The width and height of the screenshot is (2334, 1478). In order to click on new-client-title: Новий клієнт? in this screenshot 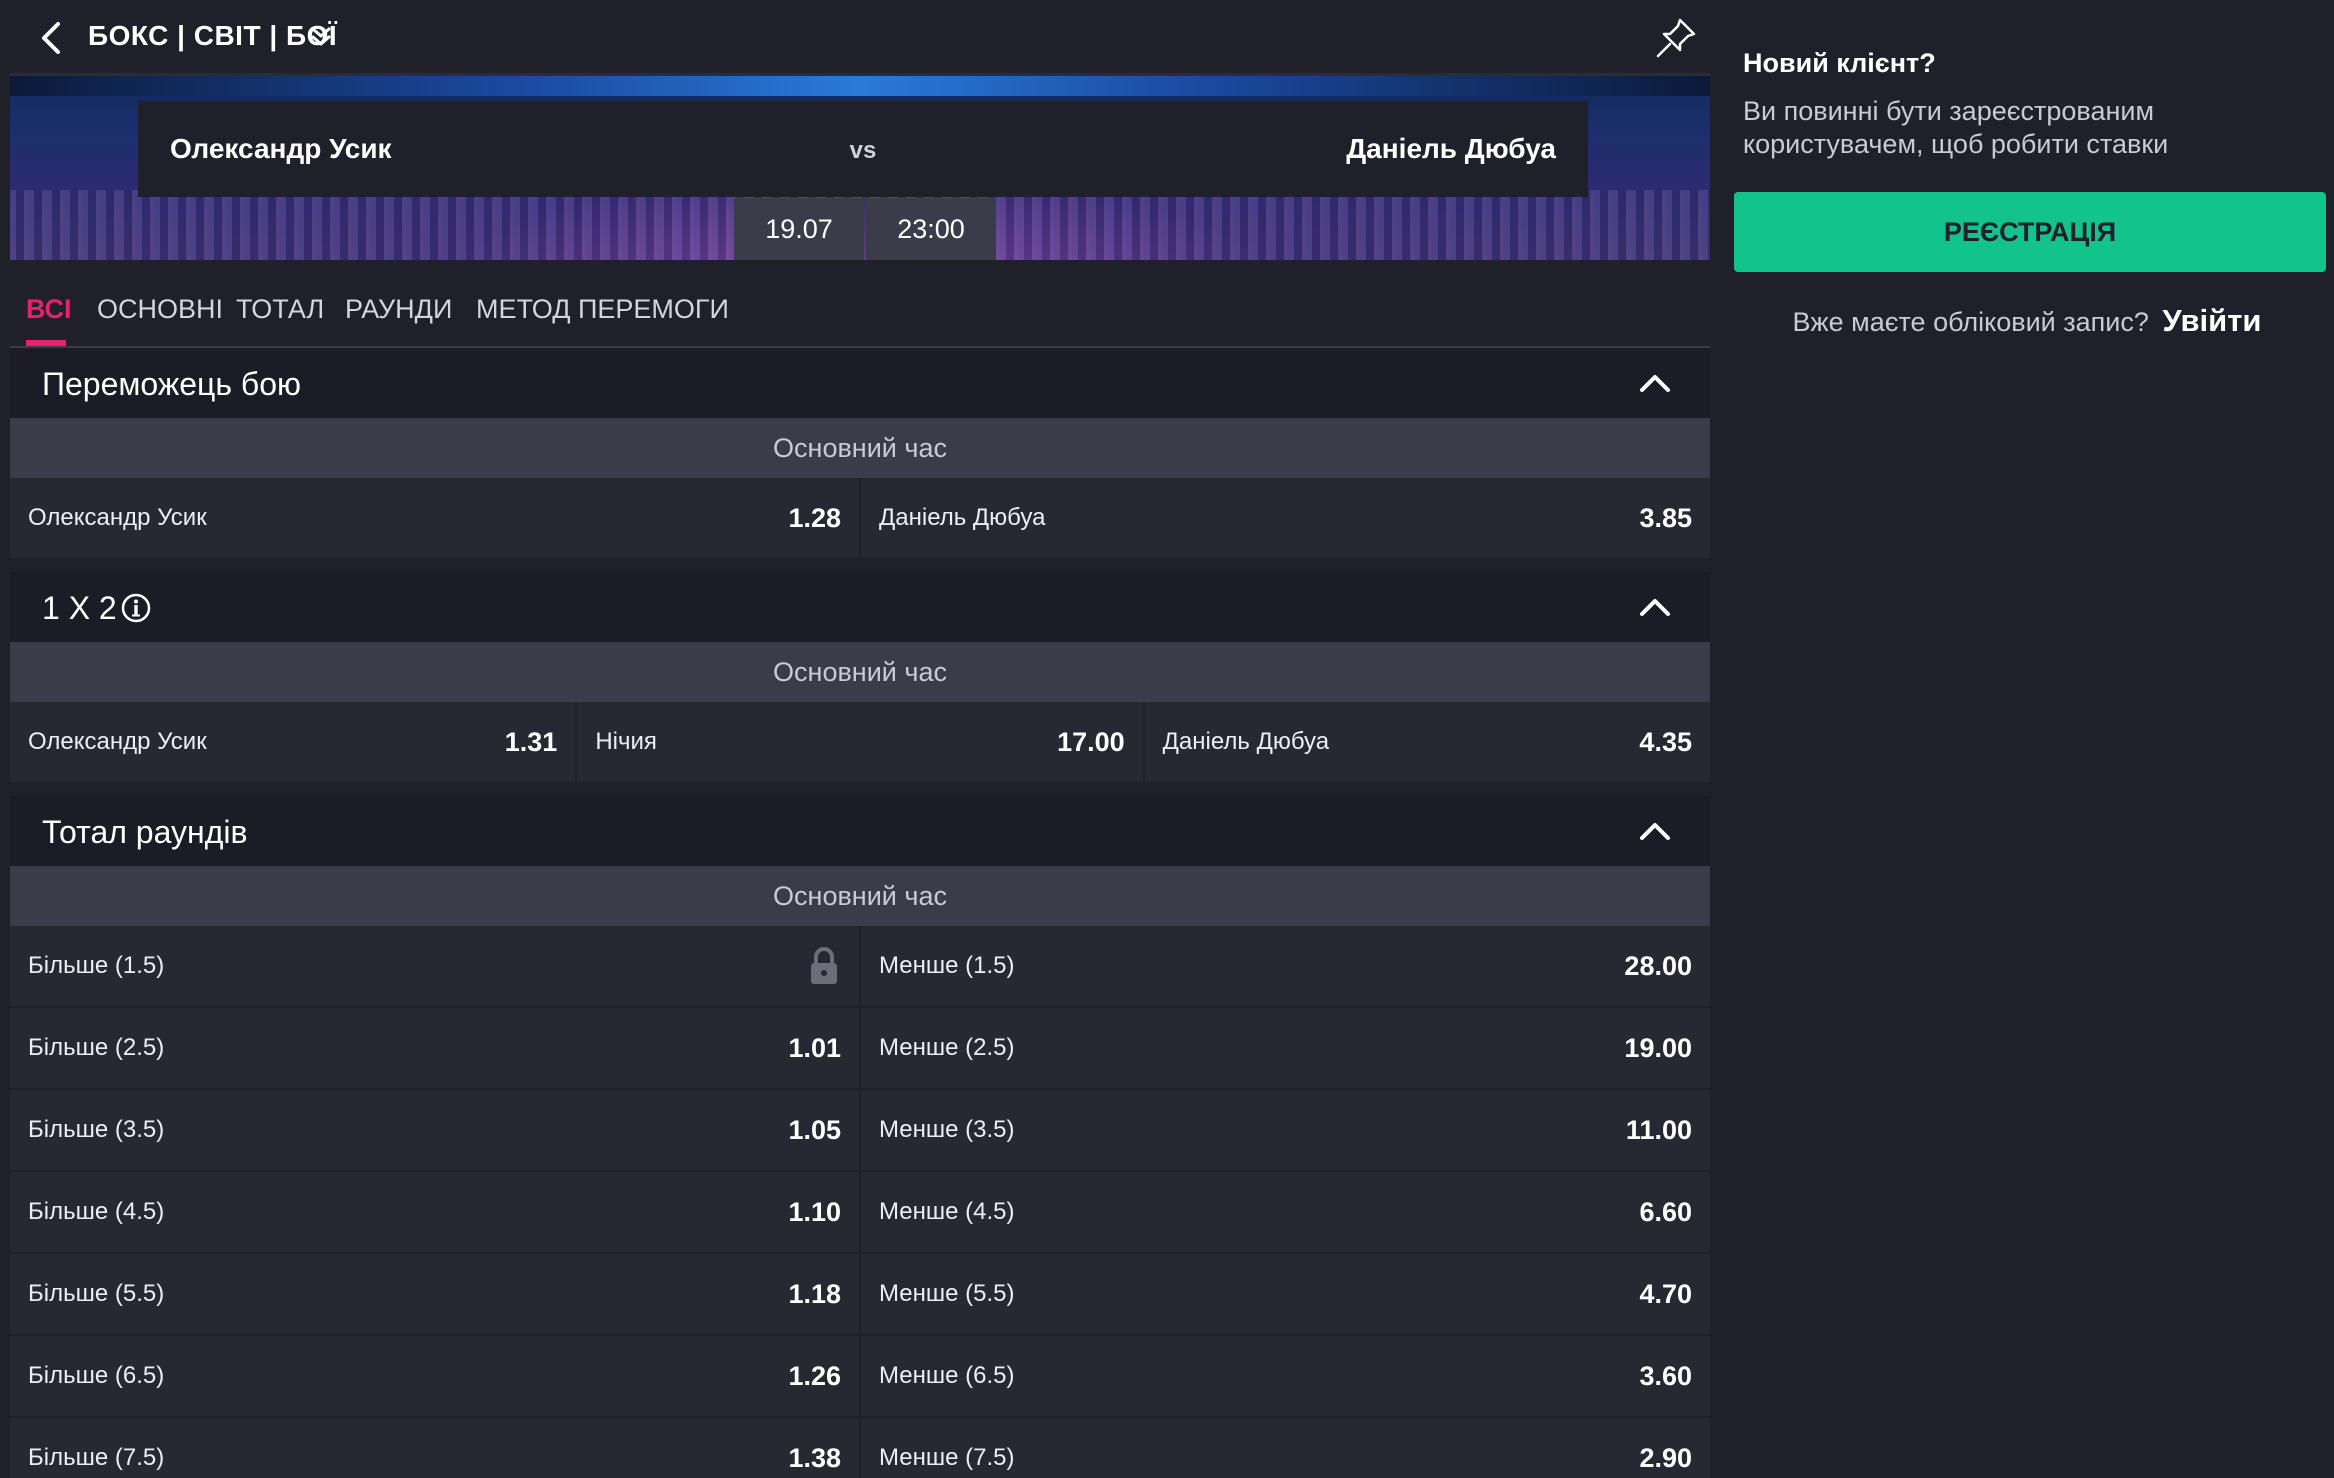, I will do `click(1839, 63)`.